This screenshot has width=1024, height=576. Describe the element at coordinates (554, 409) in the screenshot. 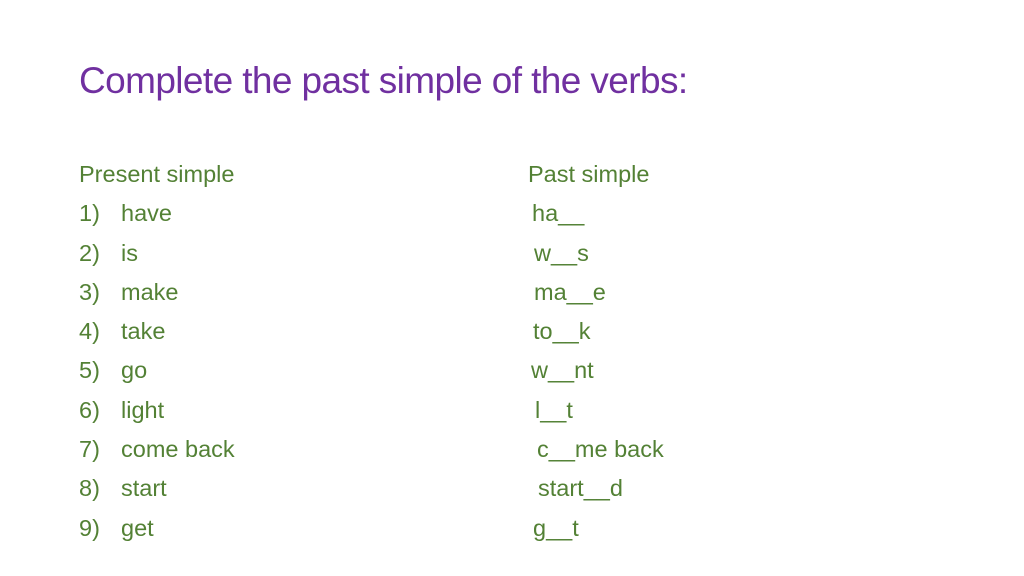

I see `past-verb: l__t` at that location.